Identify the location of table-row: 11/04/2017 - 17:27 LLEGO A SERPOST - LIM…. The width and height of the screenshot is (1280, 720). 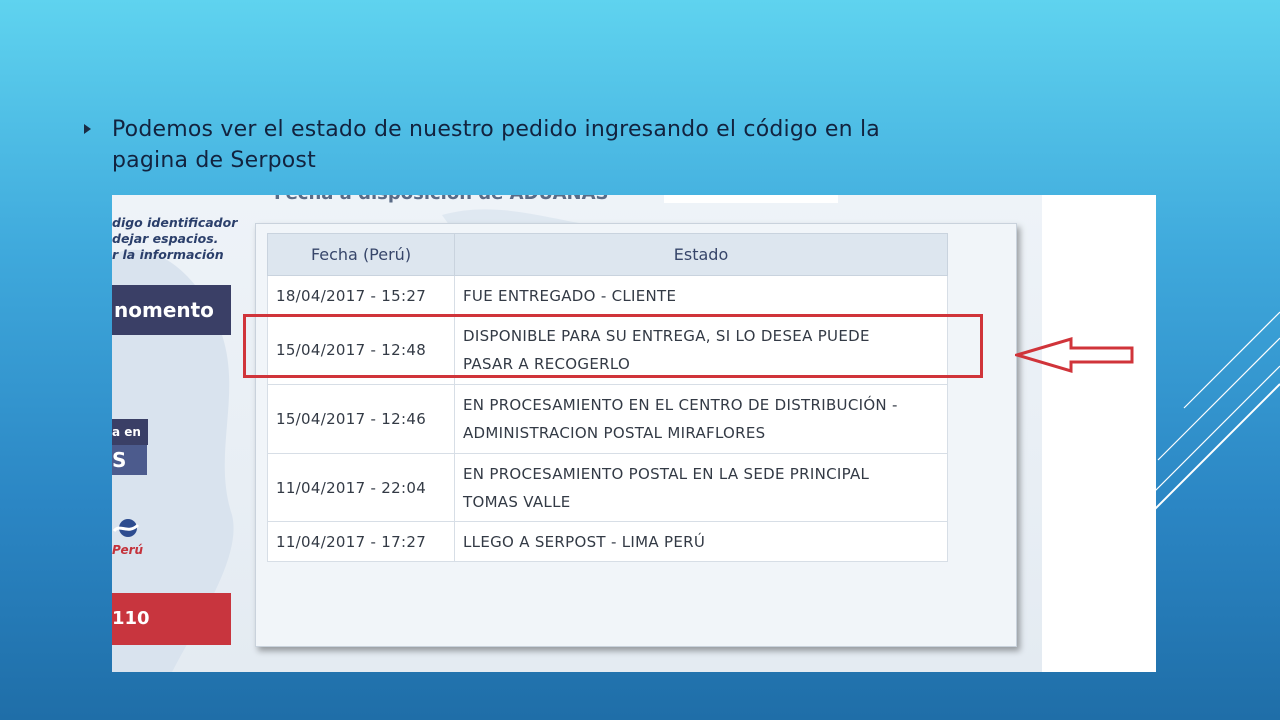
(607, 541).